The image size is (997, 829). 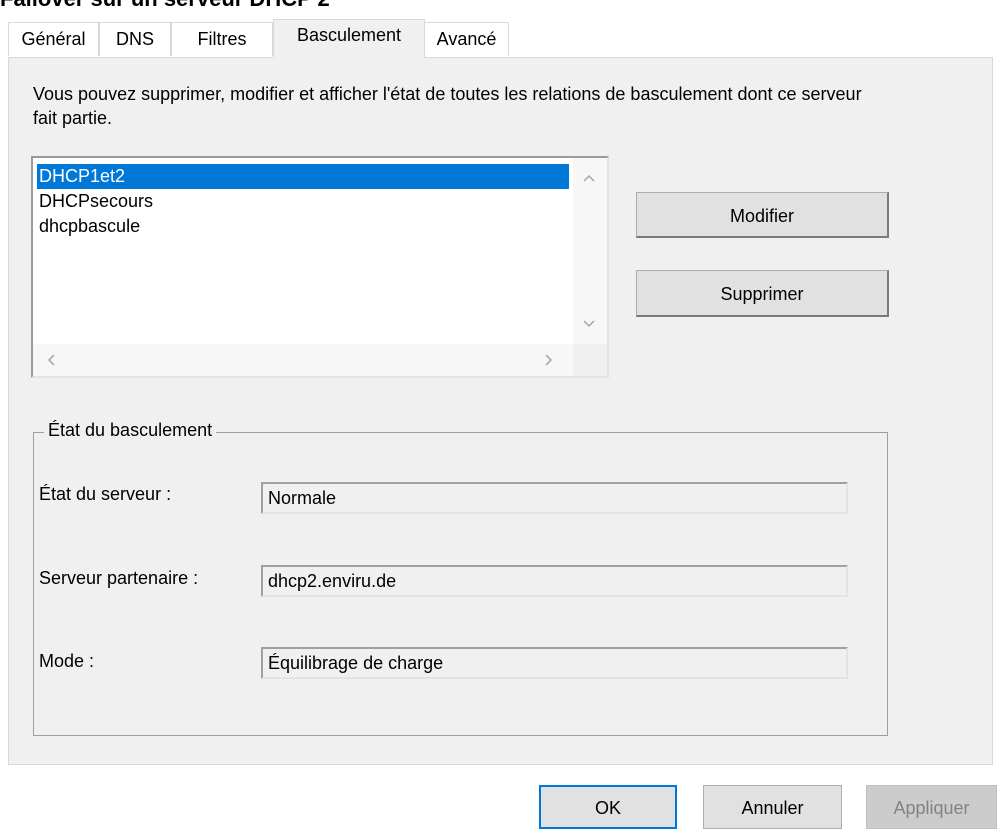 What do you see at coordinates (549, 361) in the screenshot?
I see `chevron-right-icon` at bounding box center [549, 361].